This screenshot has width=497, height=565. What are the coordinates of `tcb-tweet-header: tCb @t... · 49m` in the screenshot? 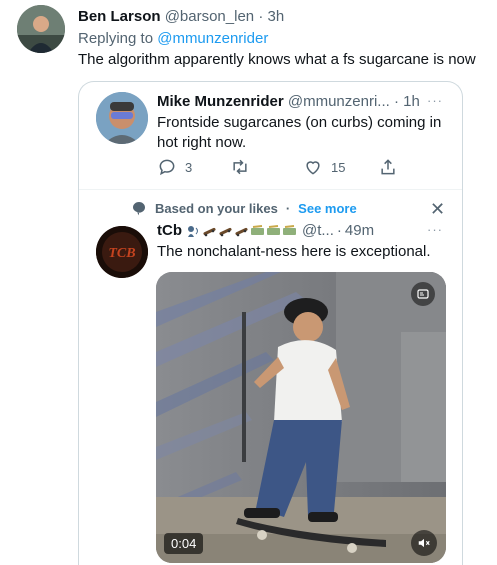 It's located at (265, 230).